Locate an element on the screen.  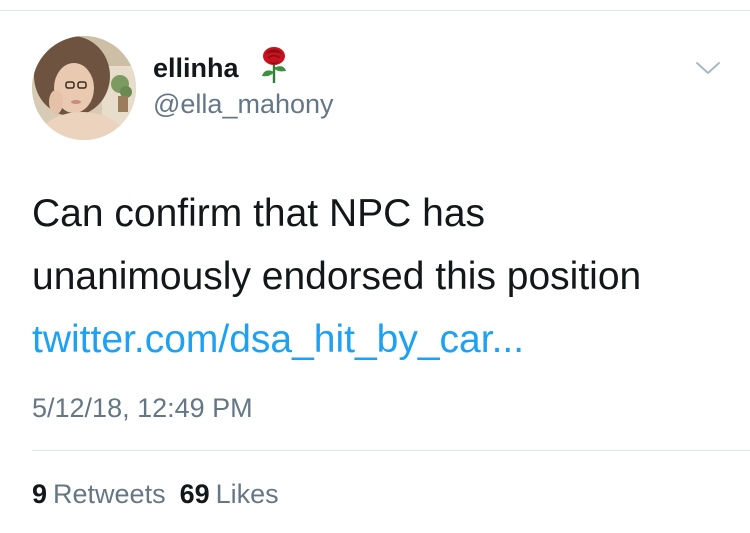
avatar-image is located at coordinates (84, 88).